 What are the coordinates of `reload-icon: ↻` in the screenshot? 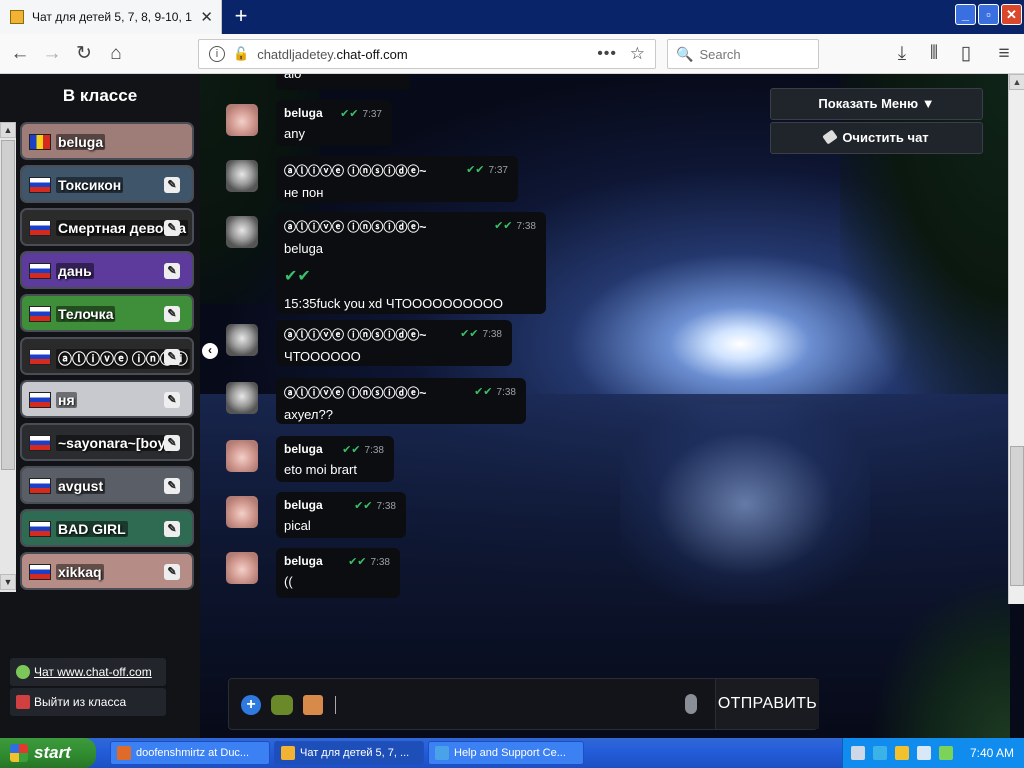 It's located at (84, 54).